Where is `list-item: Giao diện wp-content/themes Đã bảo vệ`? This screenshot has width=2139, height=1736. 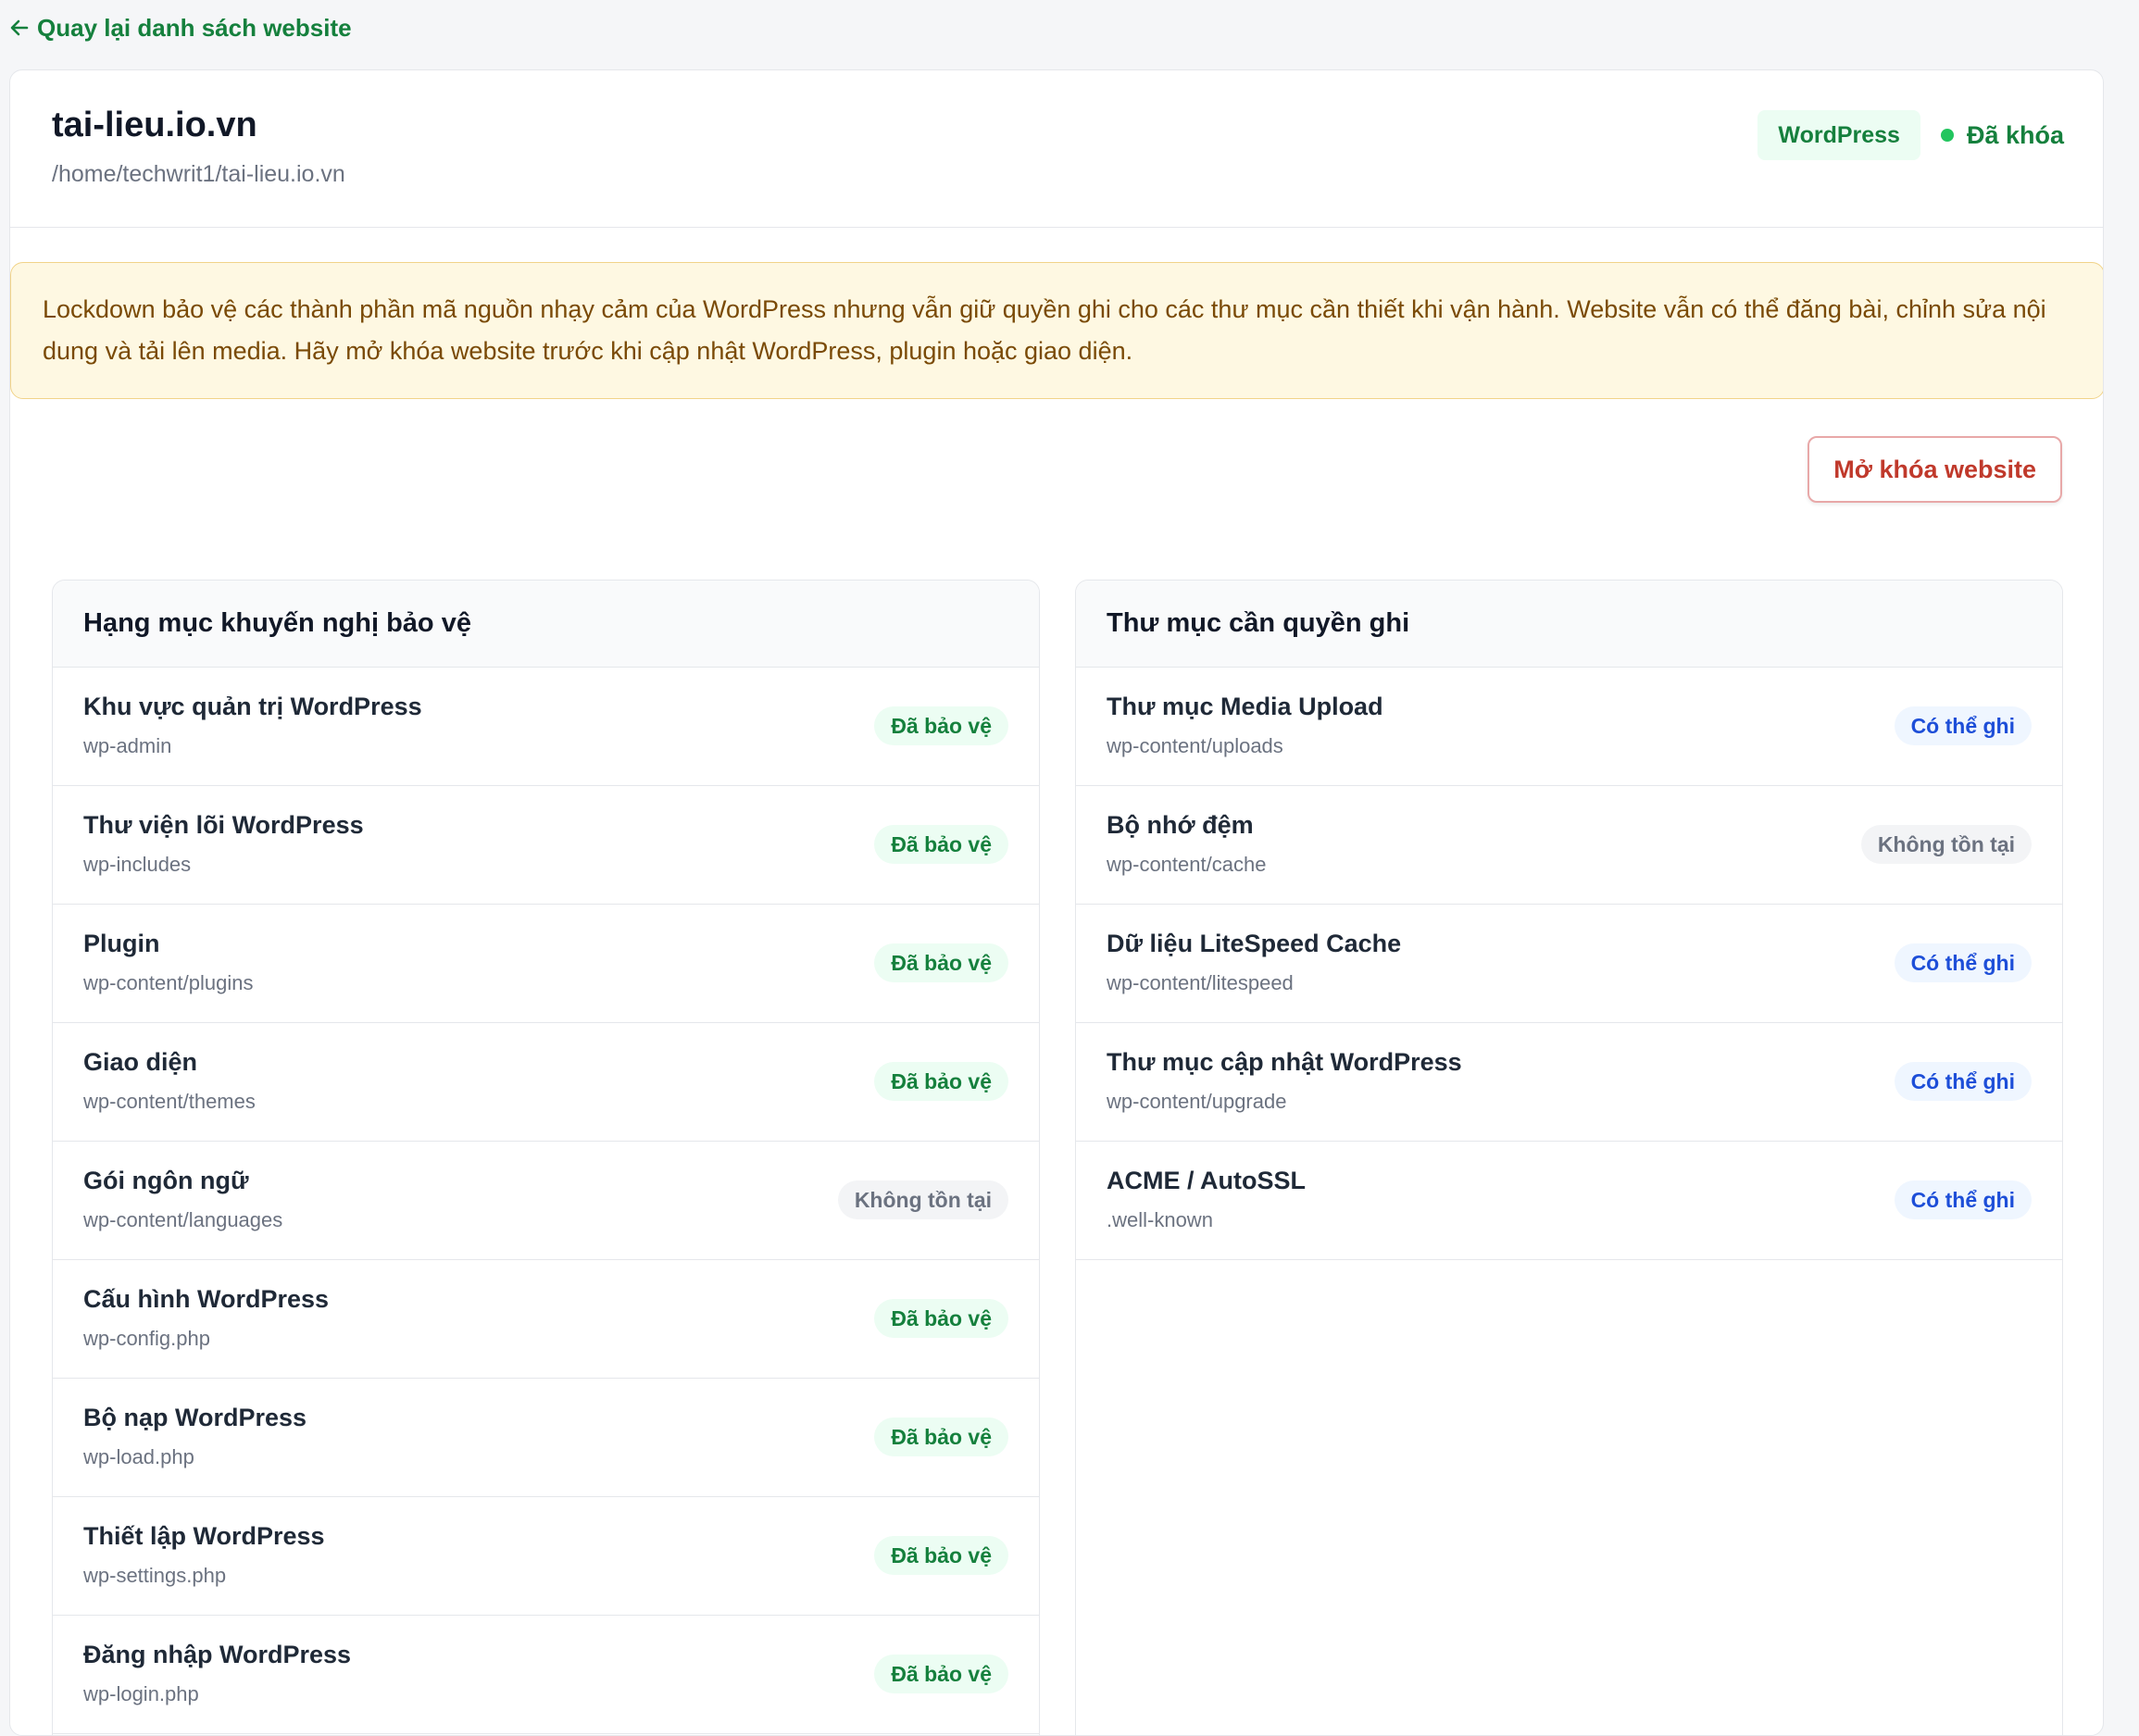
list-item: Giao diện wp-content/themes Đã bảo vệ is located at coordinates (546, 1082).